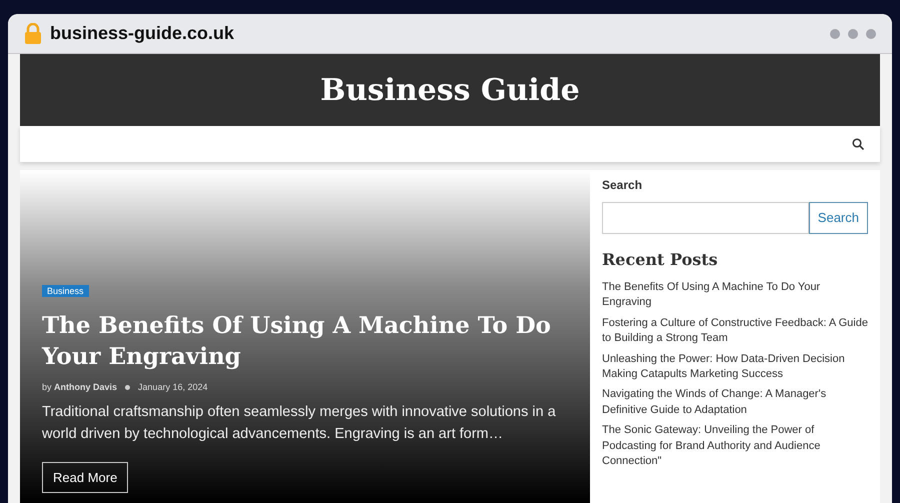  What do you see at coordinates (623, 185) in the screenshot?
I see `search-label: Search` at bounding box center [623, 185].